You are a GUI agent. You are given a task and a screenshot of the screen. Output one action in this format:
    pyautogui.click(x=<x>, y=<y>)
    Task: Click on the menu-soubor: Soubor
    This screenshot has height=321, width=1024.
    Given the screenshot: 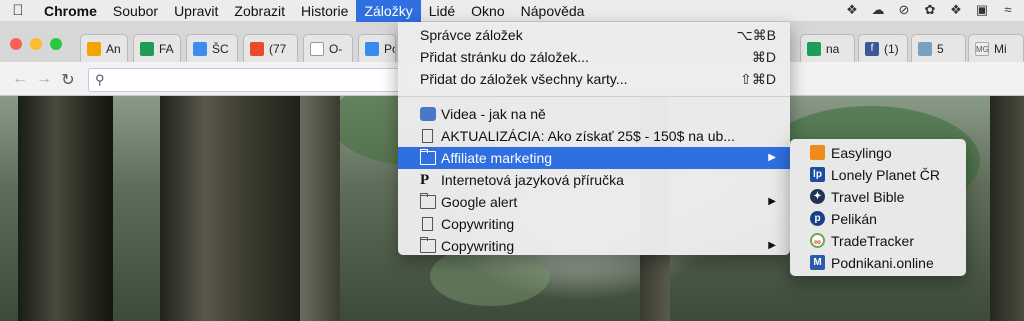 What is the action you would take?
    pyautogui.click(x=135, y=11)
    